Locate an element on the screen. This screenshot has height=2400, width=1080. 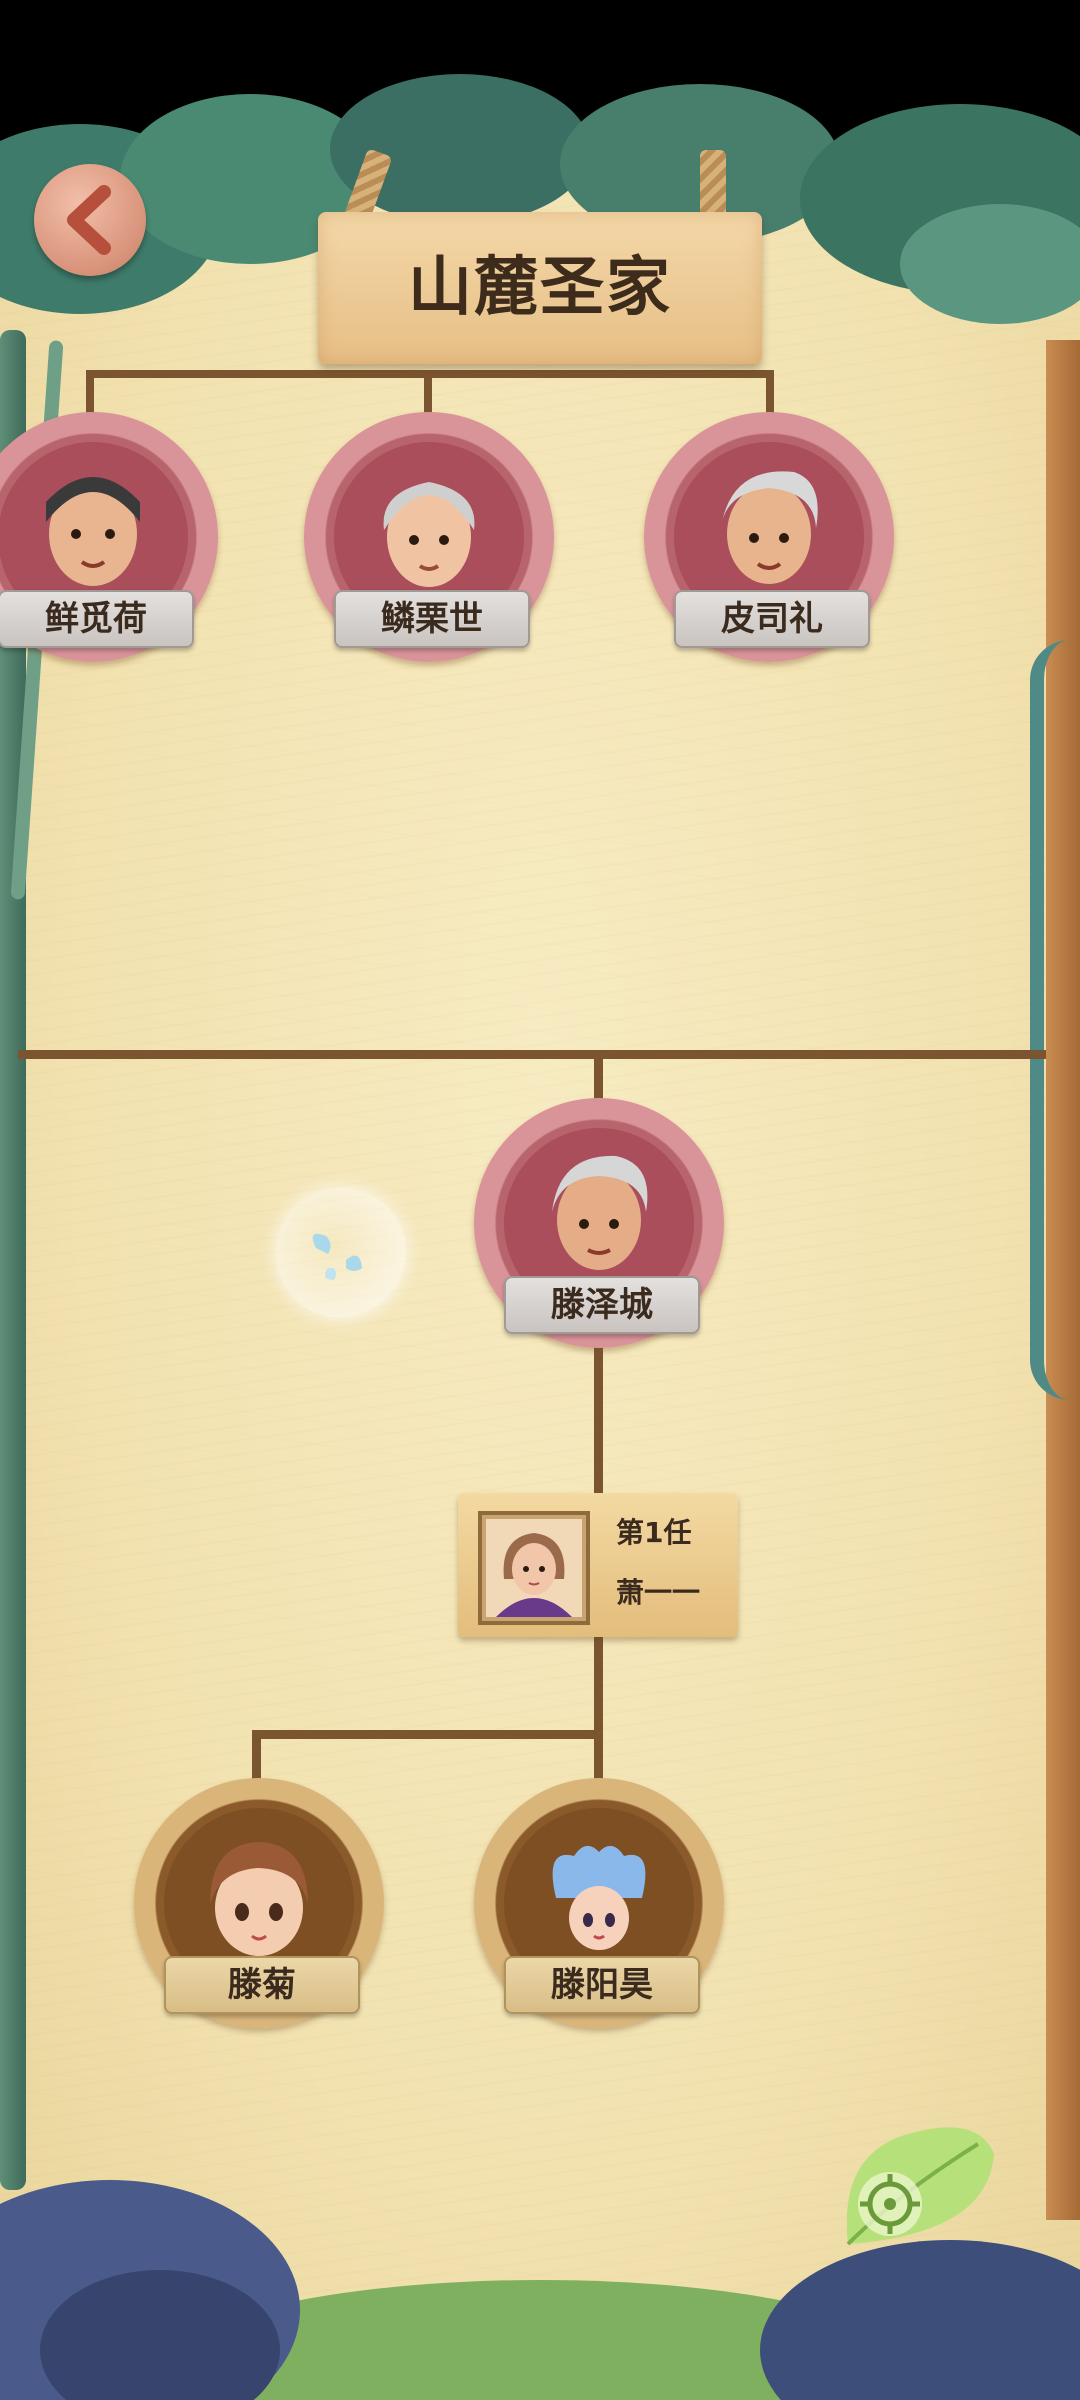
children-branch-line is located at coordinates (427, 1734).